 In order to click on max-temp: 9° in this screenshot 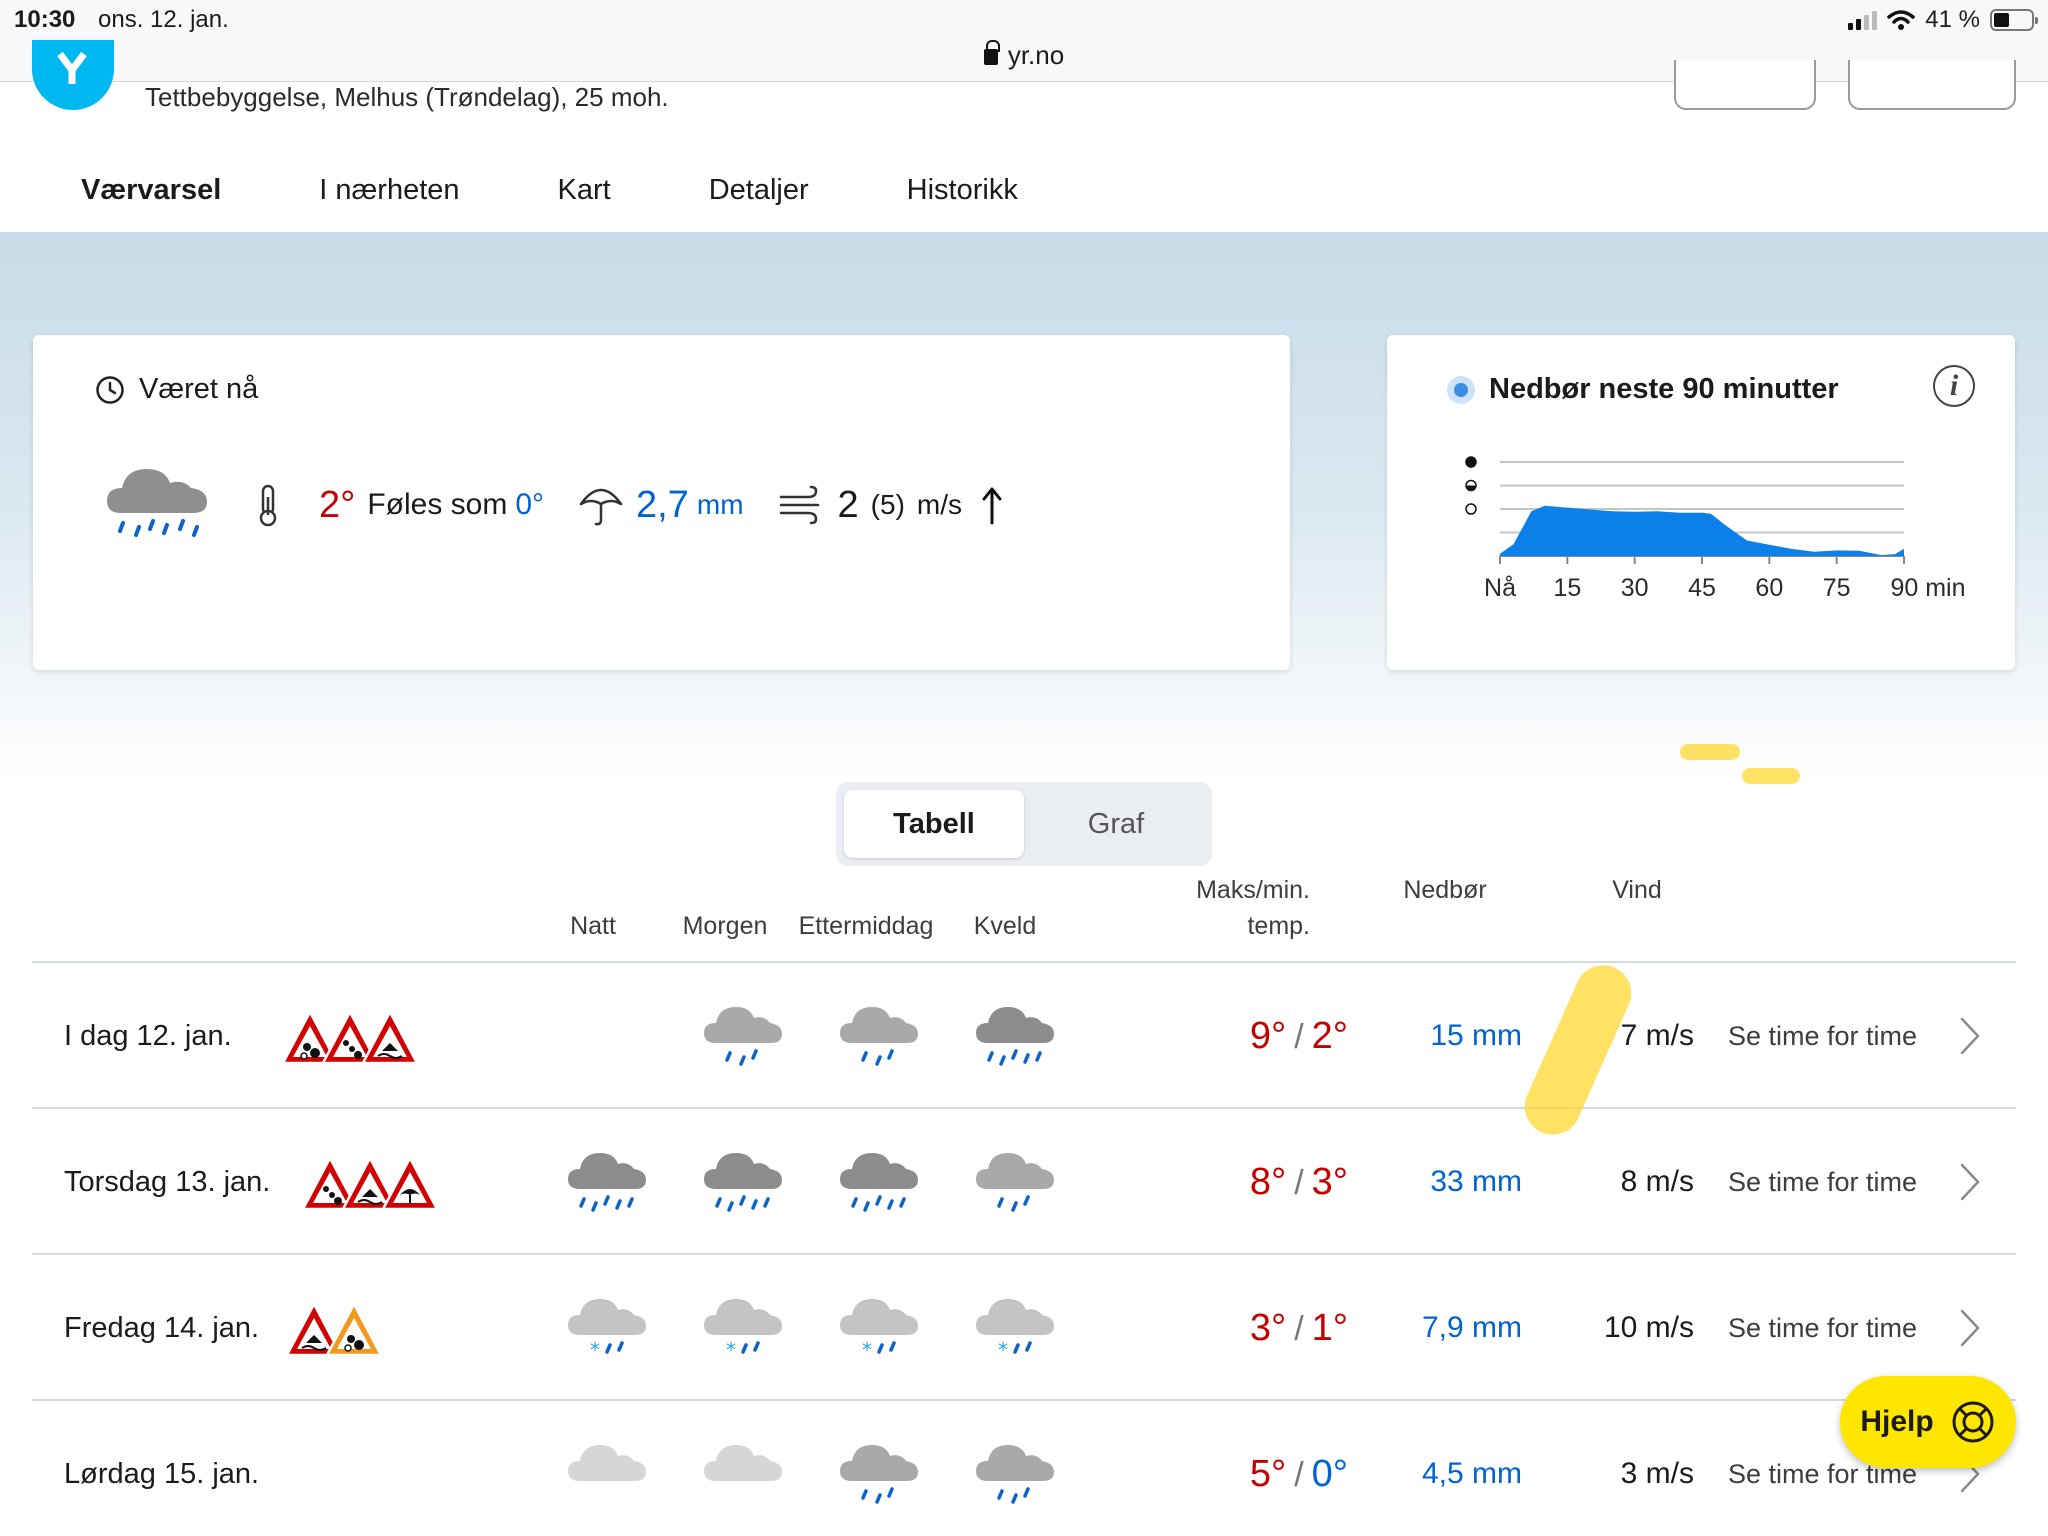, I will do `click(1268, 1036)`.